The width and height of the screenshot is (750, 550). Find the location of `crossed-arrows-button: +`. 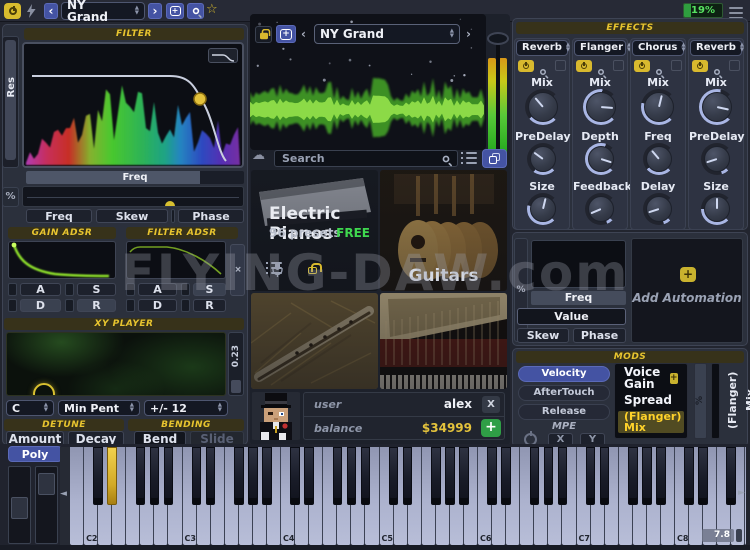

crossed-arrows-button: + is located at coordinates (237, 270).